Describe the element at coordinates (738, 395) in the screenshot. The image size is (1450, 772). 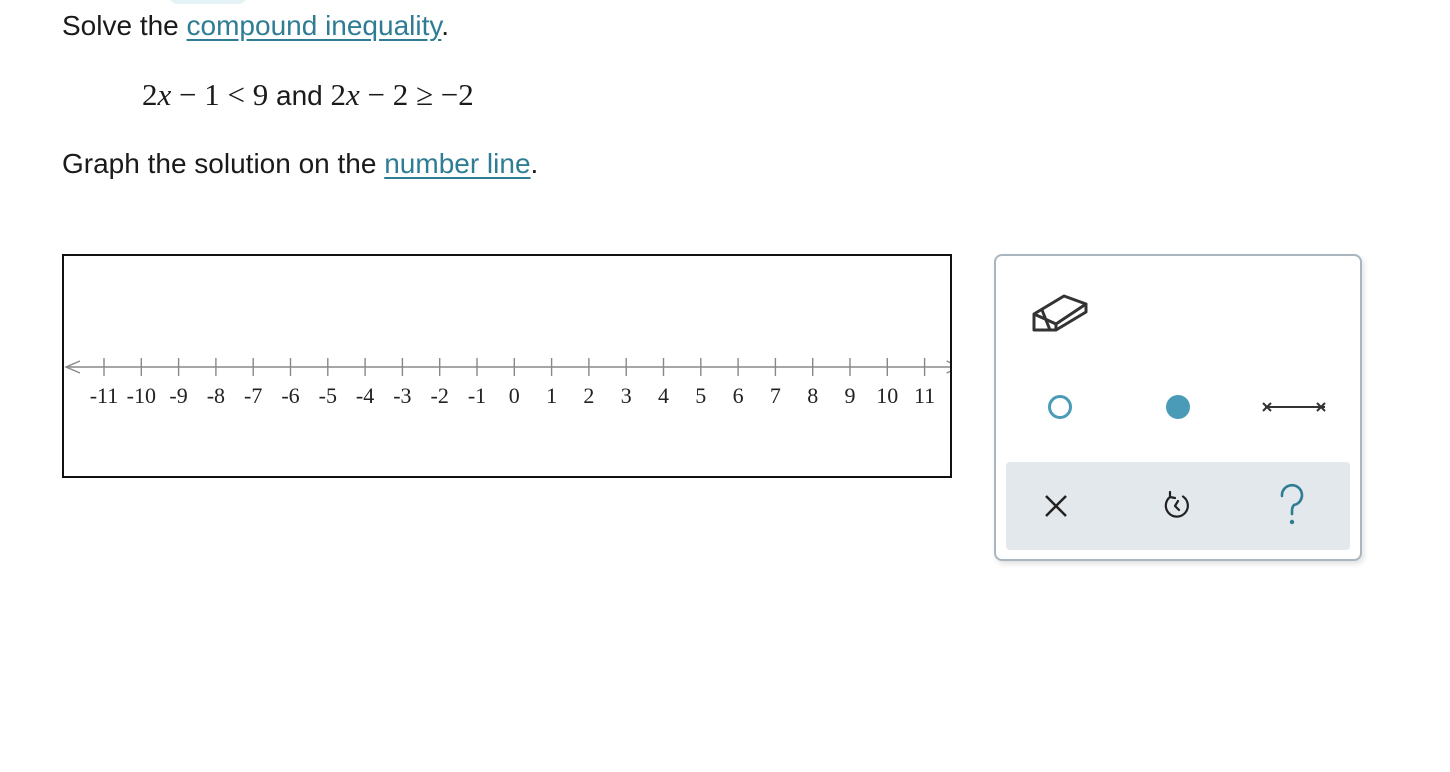
I see `tick-label: 6` at that location.